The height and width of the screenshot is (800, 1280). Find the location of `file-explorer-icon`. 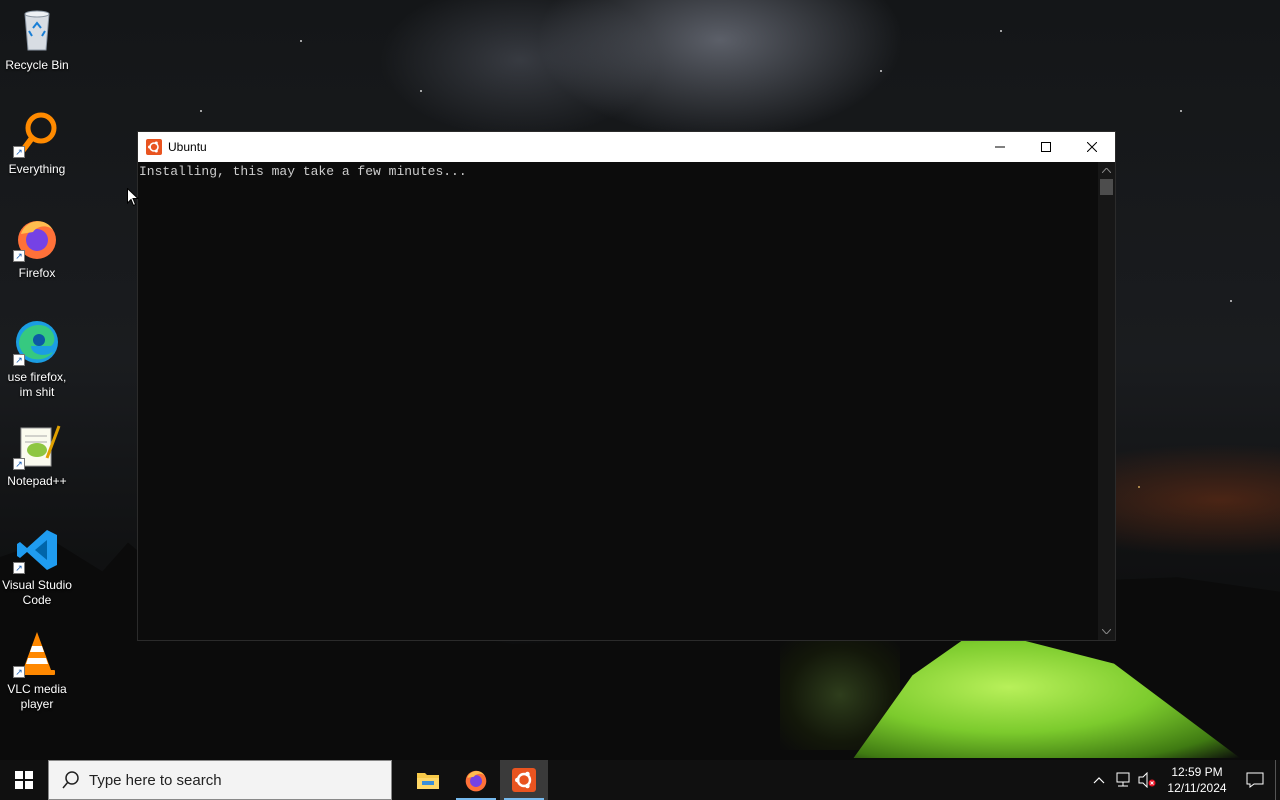

file-explorer-icon is located at coordinates (428, 781).